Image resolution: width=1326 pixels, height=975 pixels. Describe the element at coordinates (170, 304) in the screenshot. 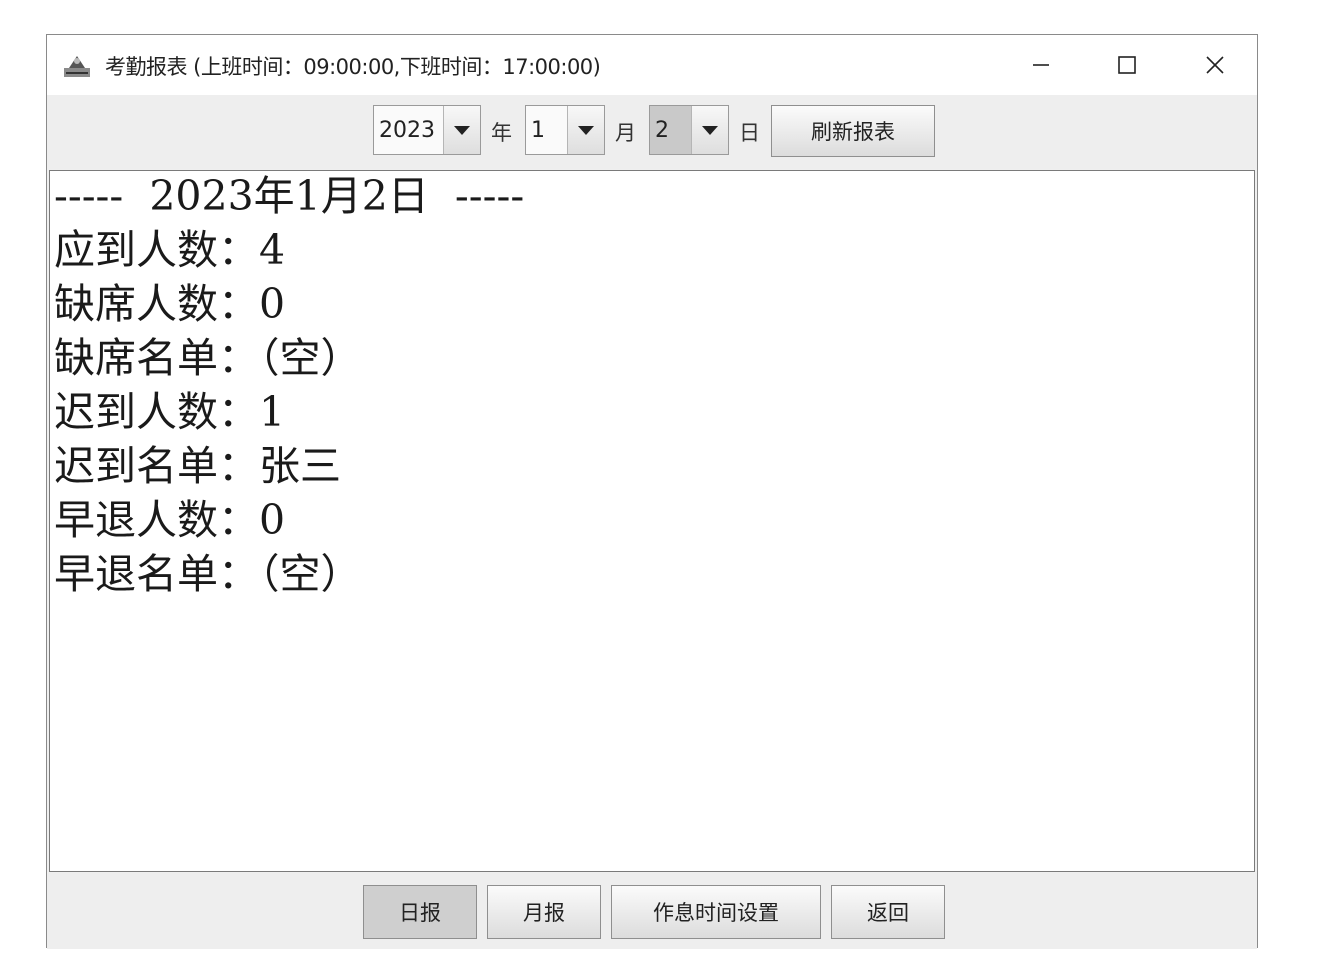

I see `absent-count-line: 缺席人数：0` at that location.